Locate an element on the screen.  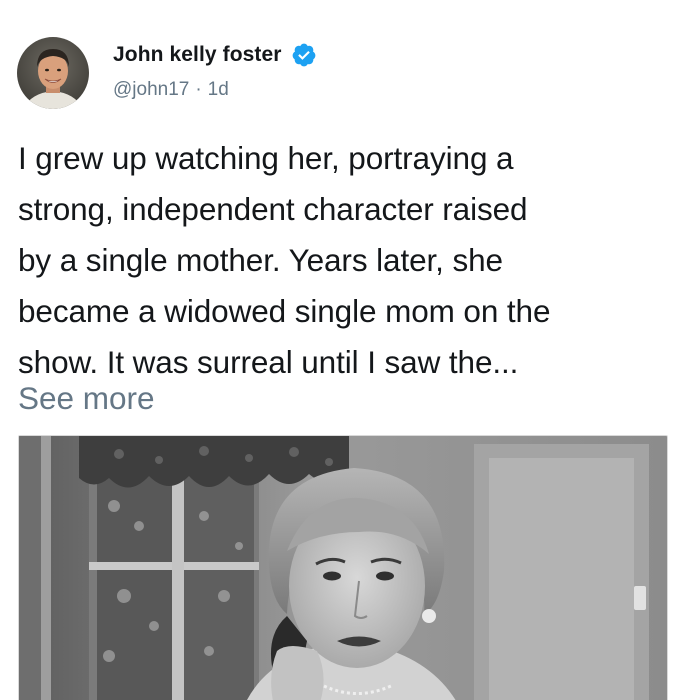
tweet-header: John kelly foster @john17 · 1d is located at coordinates (347, 74).